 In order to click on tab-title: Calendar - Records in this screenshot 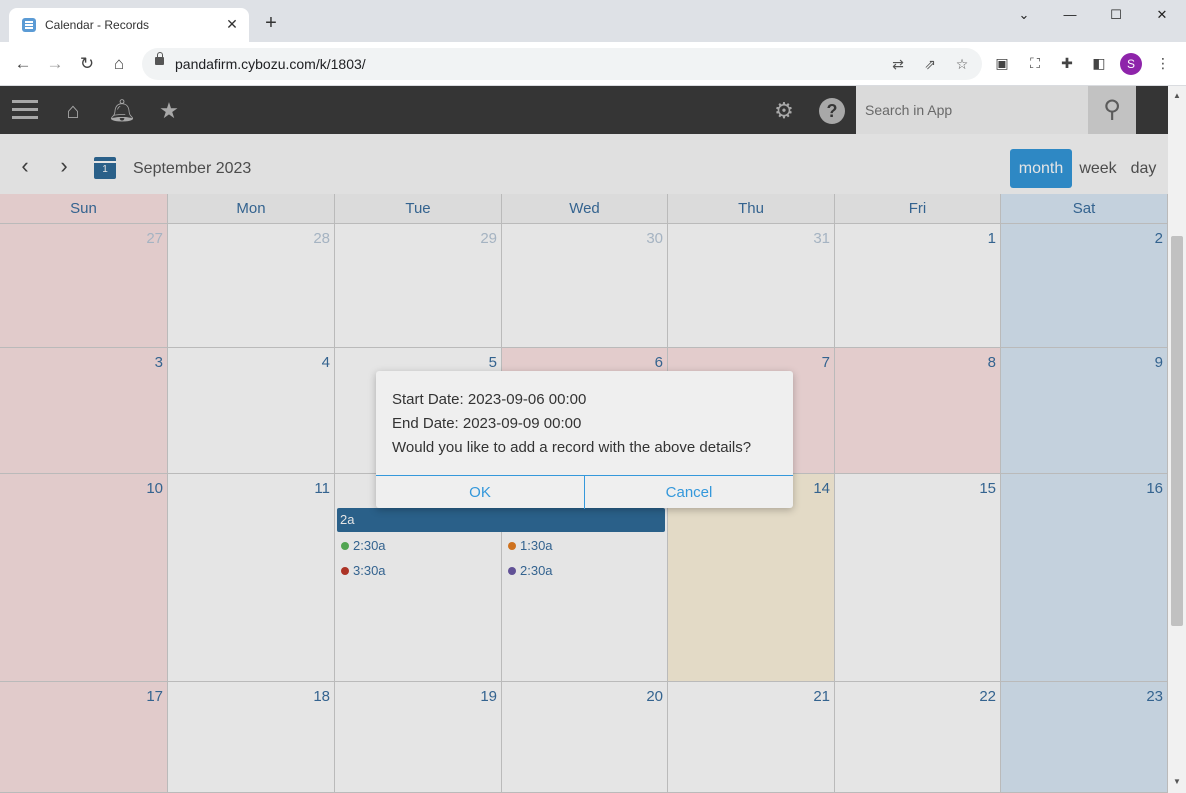, I will do `click(97, 25)`.